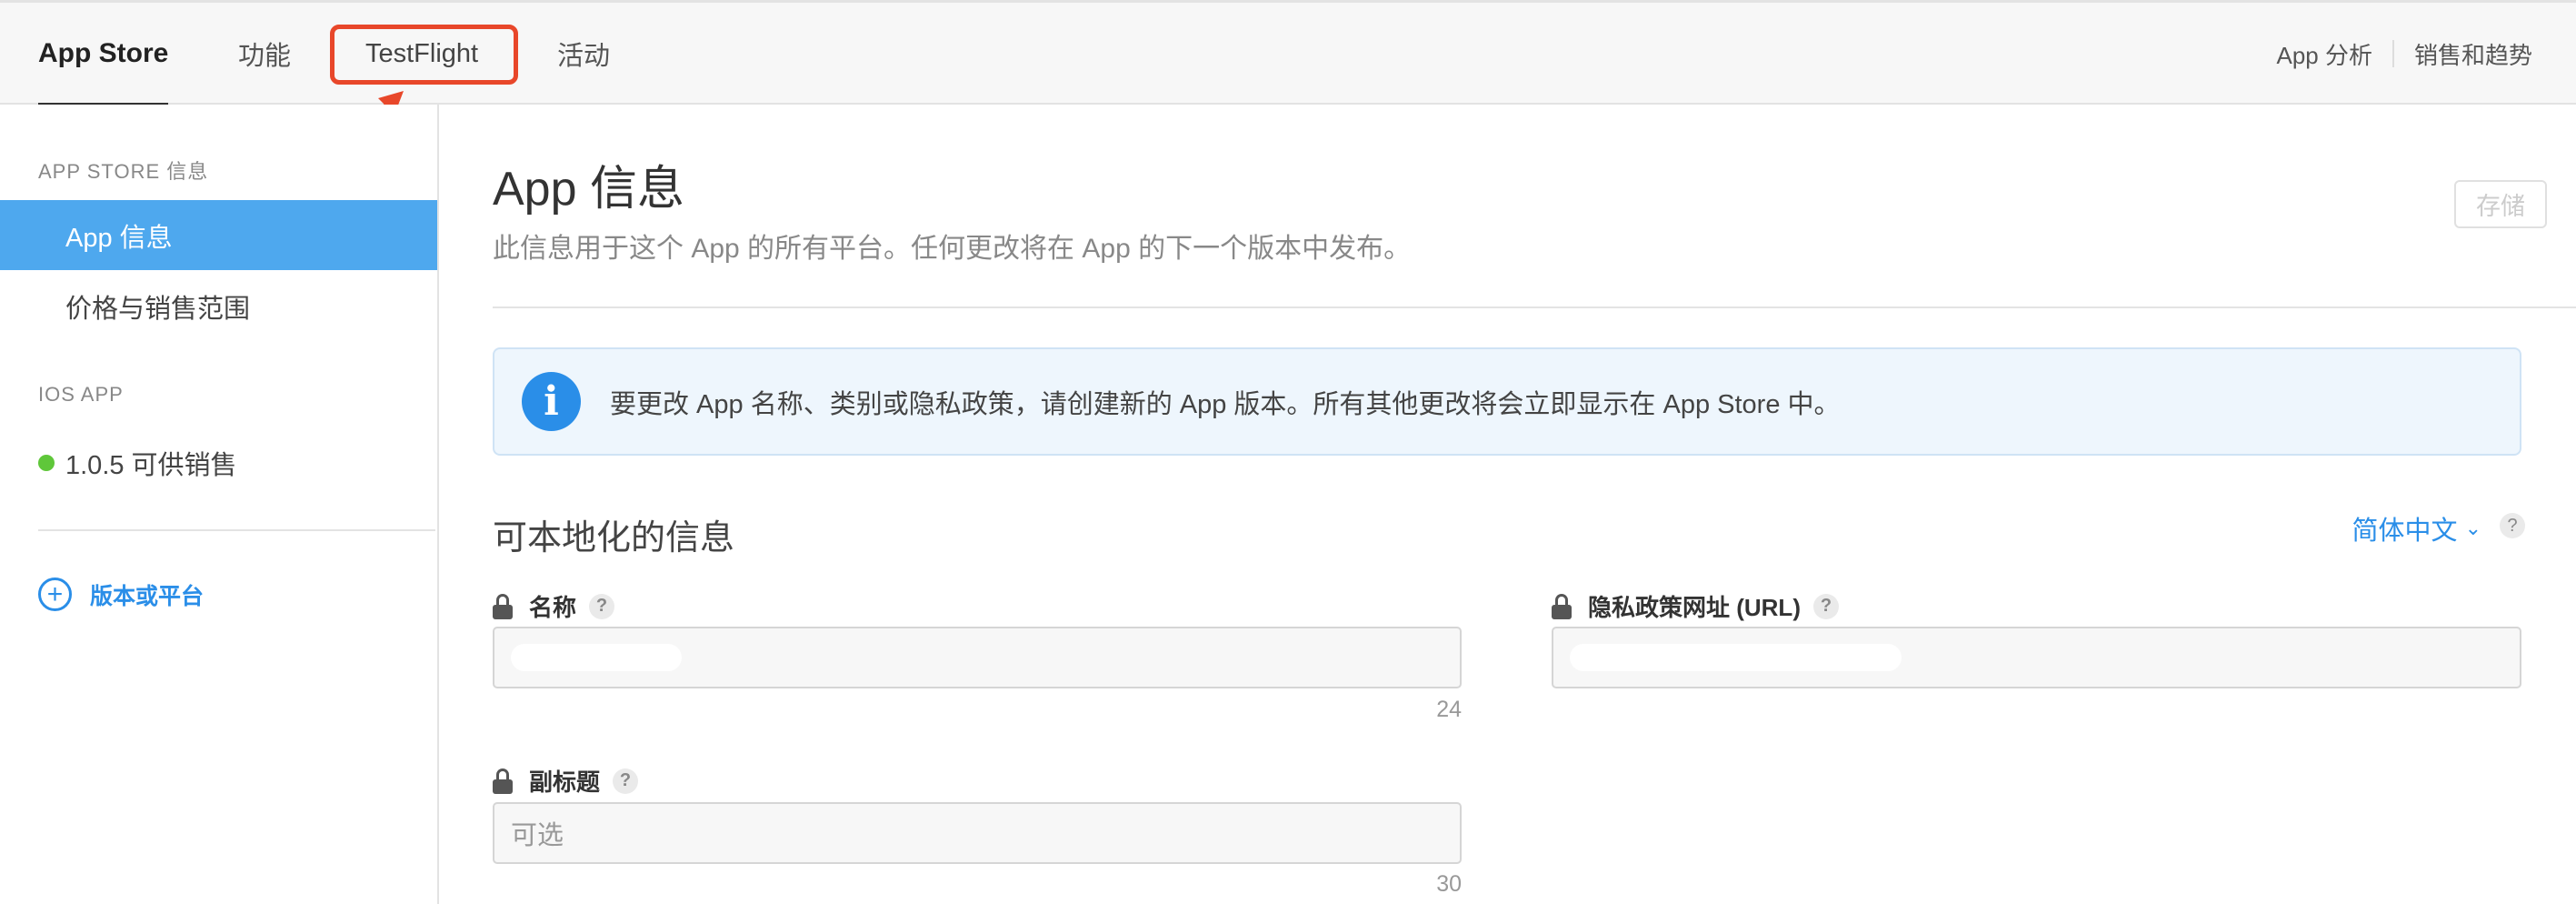  What do you see at coordinates (1449, 709) in the screenshot?
I see `name-char-counter: 24` at bounding box center [1449, 709].